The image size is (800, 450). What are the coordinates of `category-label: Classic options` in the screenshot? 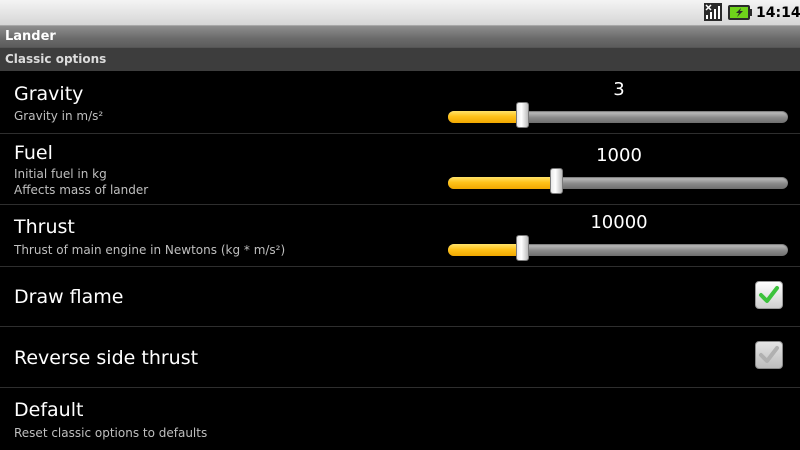 It's located at (56, 59).